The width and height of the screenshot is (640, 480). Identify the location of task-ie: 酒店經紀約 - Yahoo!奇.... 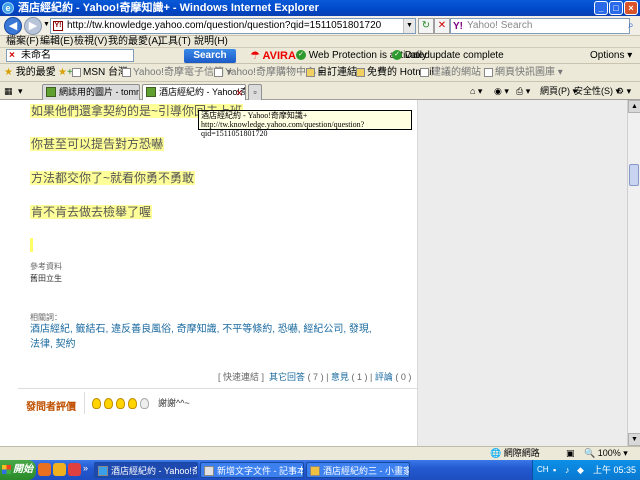
(146, 470).